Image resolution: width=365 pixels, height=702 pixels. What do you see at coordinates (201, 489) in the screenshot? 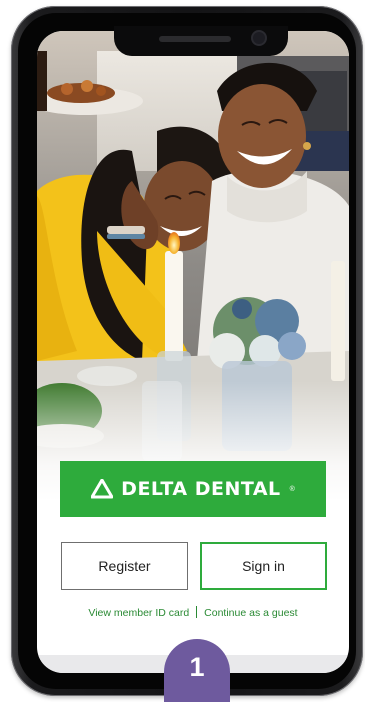
I see `brand-name: DELTA DENTAL` at bounding box center [201, 489].